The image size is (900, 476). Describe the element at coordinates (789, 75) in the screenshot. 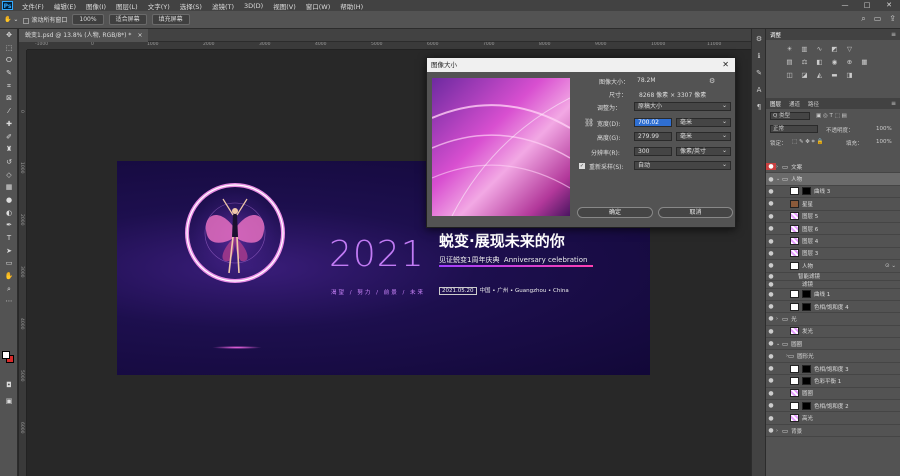

I see `invert-icon: ◫` at that location.